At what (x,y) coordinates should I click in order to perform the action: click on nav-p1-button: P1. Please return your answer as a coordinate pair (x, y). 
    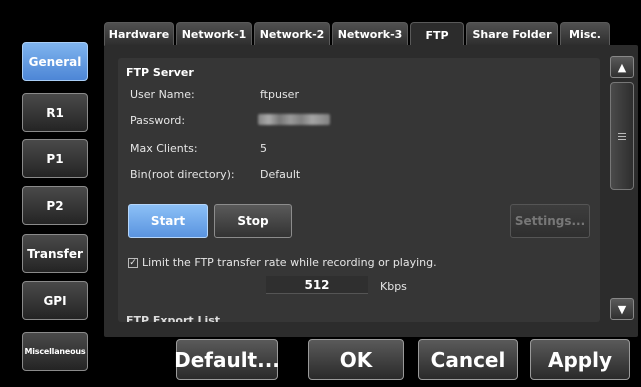
    Looking at the image, I should click on (55, 158).